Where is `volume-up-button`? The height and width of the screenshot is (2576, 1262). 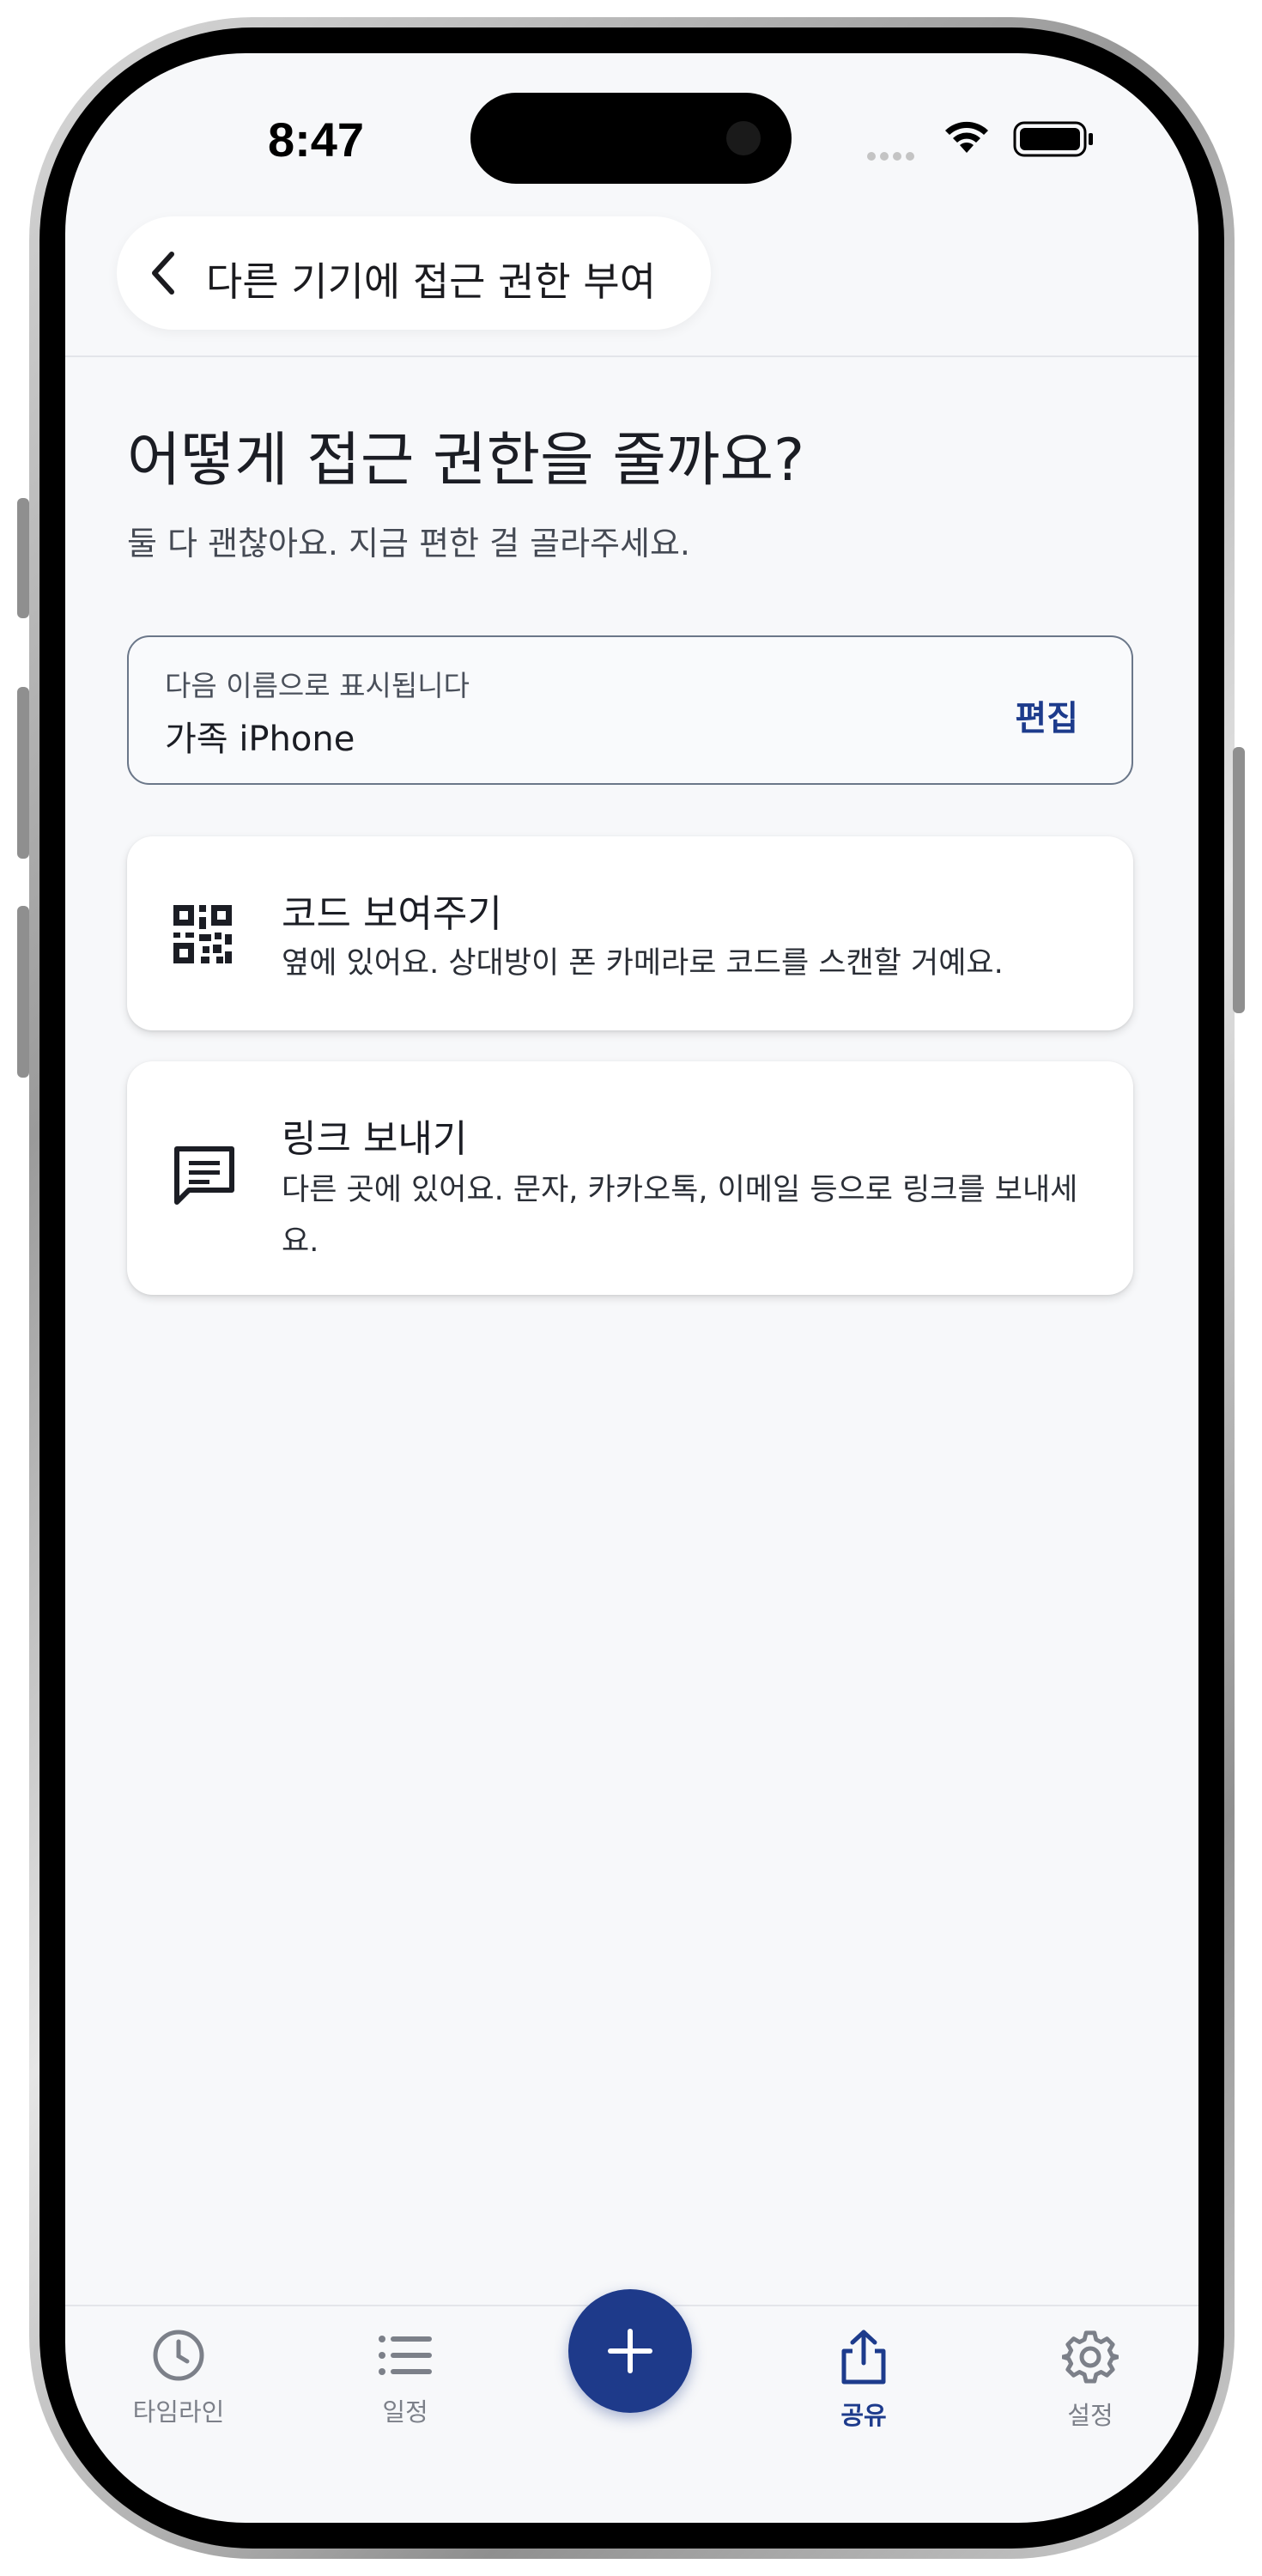
volume-up-button is located at coordinates (23, 773).